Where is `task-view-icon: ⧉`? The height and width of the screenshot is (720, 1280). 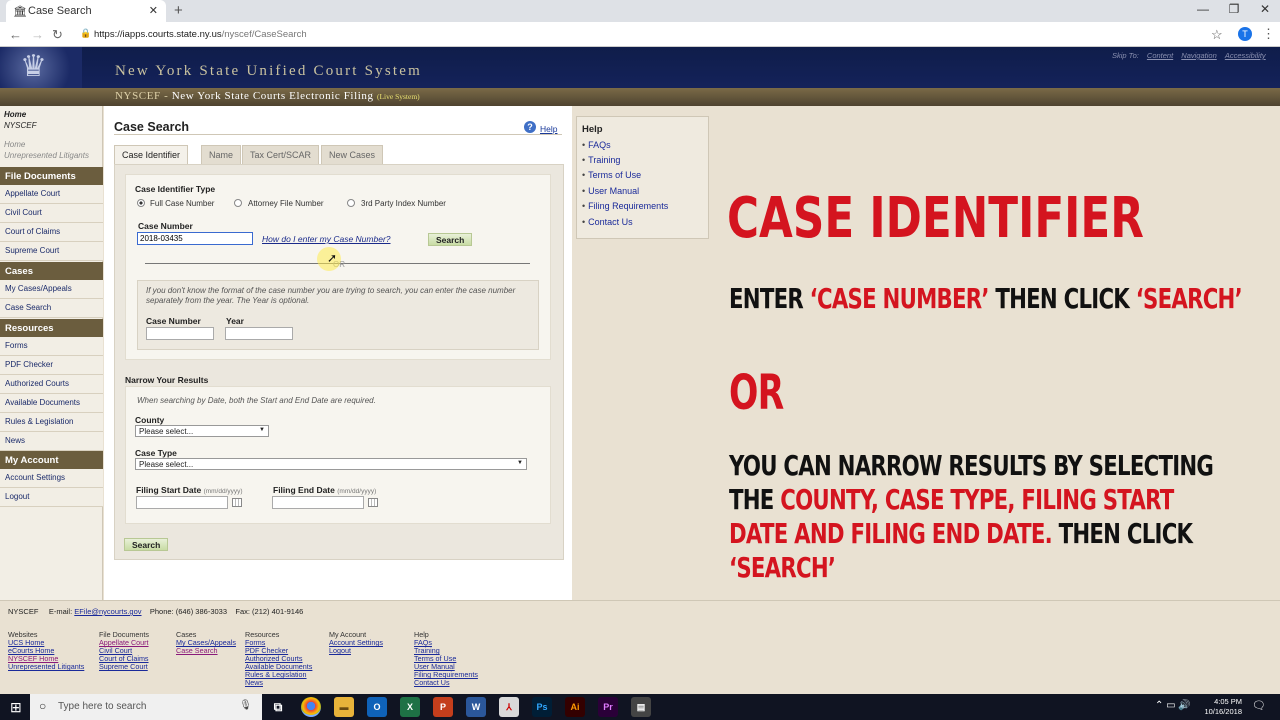
task-view-icon: ⧉ is located at coordinates (278, 707).